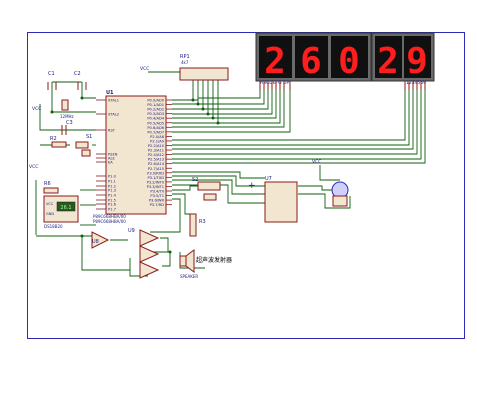 The height and width of the screenshot is (403, 477). I want to click on u1-pin-right-label: P0.7/AD7, so click(155, 132).